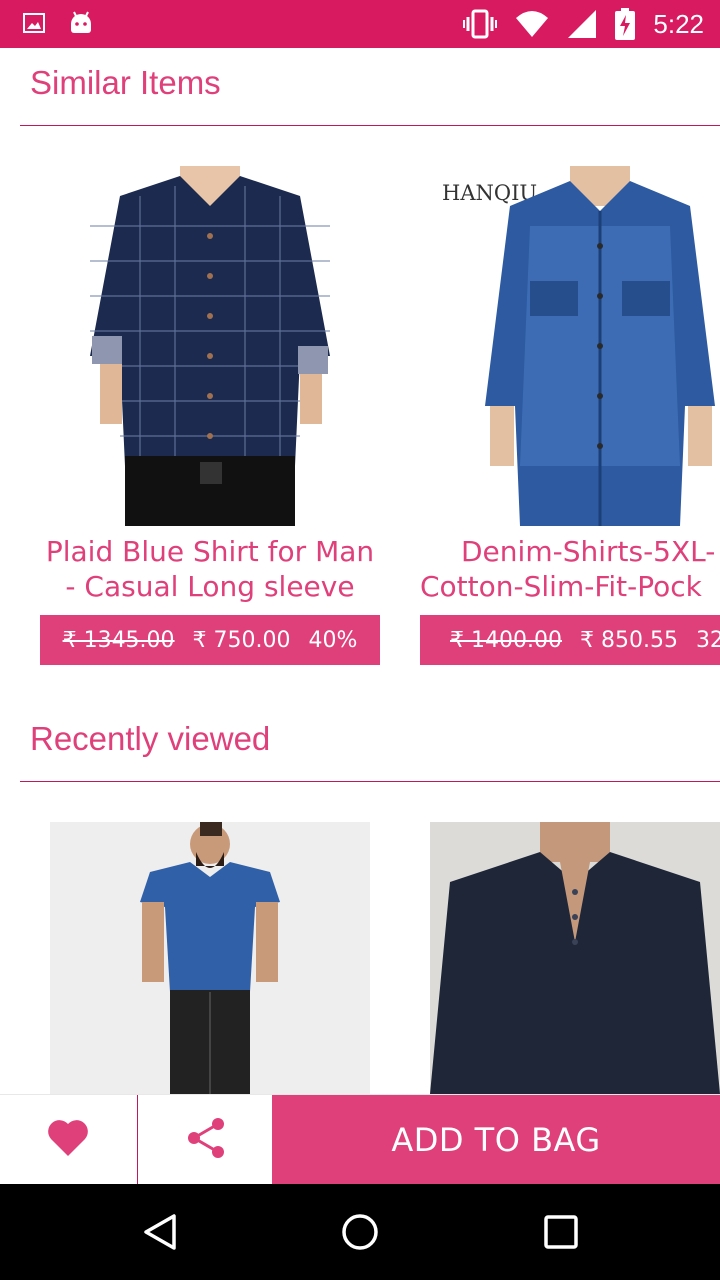  Describe the element at coordinates (34, 23) in the screenshot. I see `image-icon` at that location.